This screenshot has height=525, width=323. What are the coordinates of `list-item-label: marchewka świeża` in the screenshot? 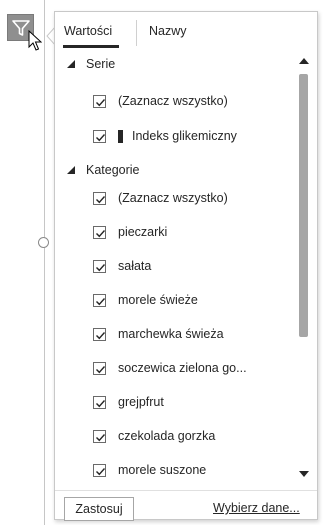 It's located at (171, 334).